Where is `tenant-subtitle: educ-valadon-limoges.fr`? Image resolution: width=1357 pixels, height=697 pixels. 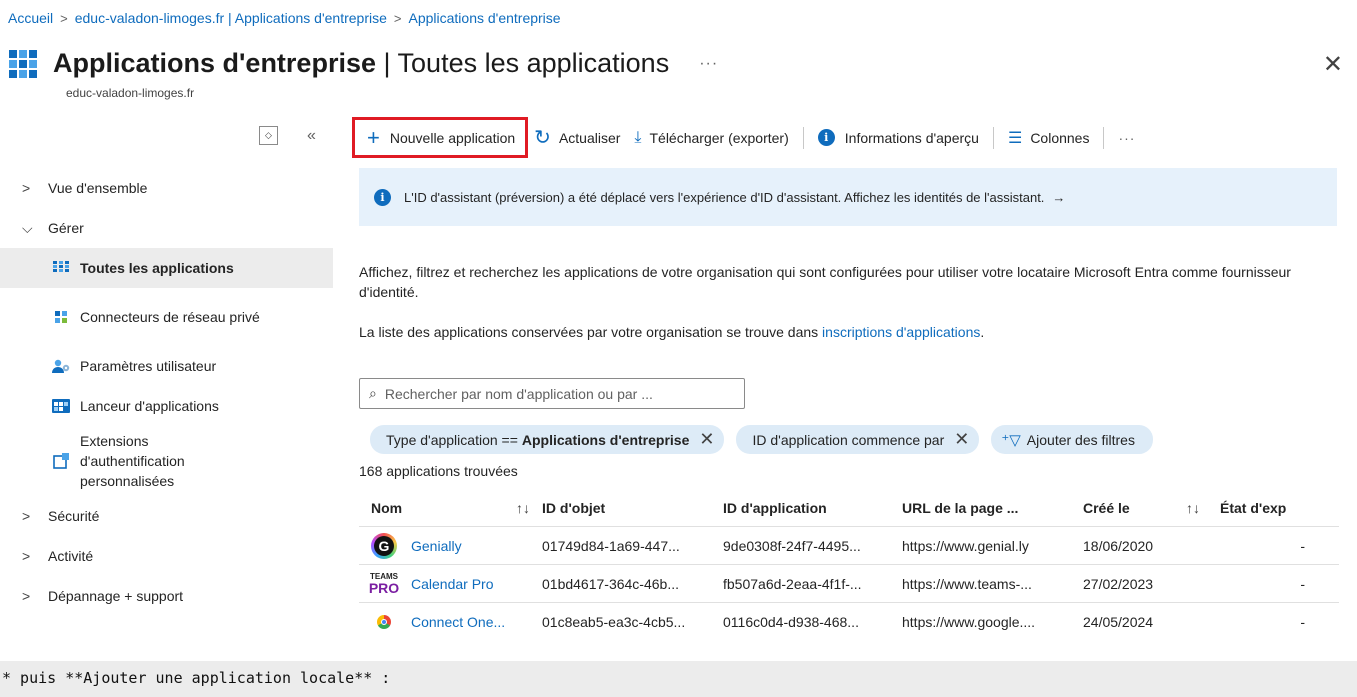
tenant-subtitle: educ-valadon-limoges.fr is located at coordinates (130, 93).